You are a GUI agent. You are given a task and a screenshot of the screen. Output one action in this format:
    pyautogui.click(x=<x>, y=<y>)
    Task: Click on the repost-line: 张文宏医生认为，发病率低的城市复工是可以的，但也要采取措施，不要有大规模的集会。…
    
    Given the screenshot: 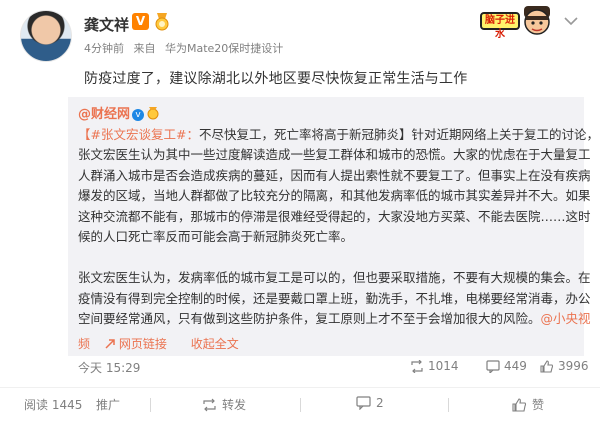 What is the action you would take?
    pyautogui.click(x=334, y=278)
    